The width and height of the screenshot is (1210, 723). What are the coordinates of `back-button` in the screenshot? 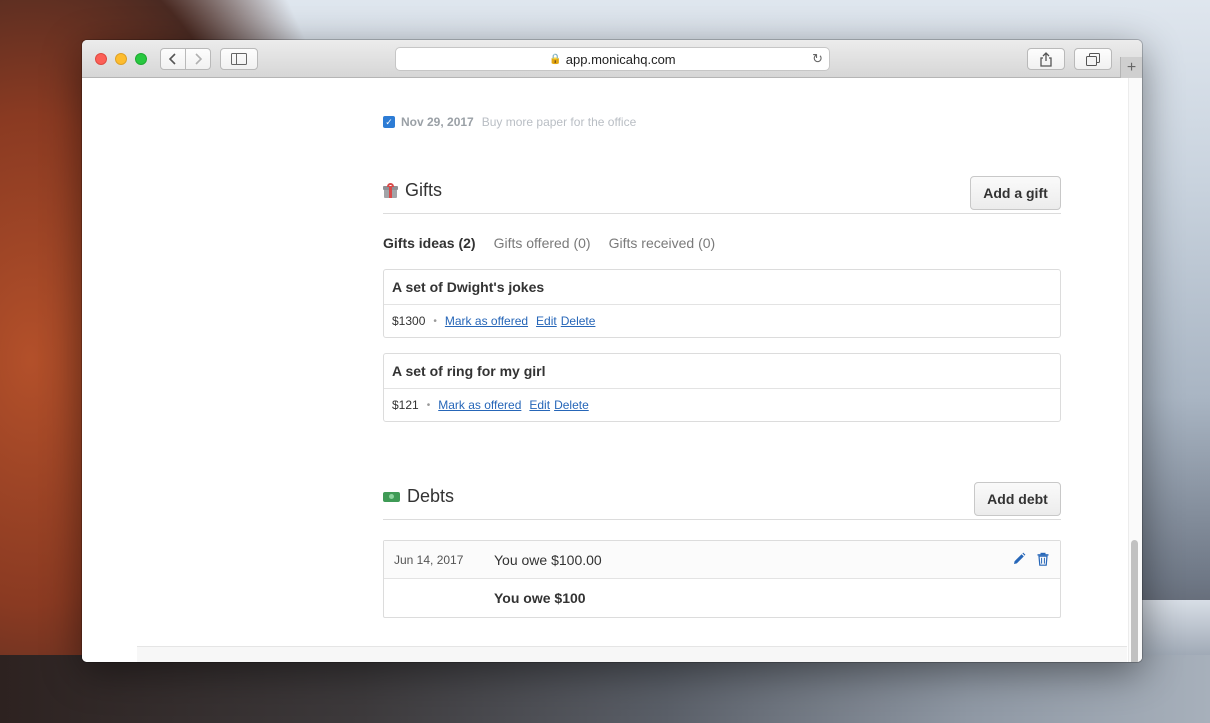 It's located at (173, 59).